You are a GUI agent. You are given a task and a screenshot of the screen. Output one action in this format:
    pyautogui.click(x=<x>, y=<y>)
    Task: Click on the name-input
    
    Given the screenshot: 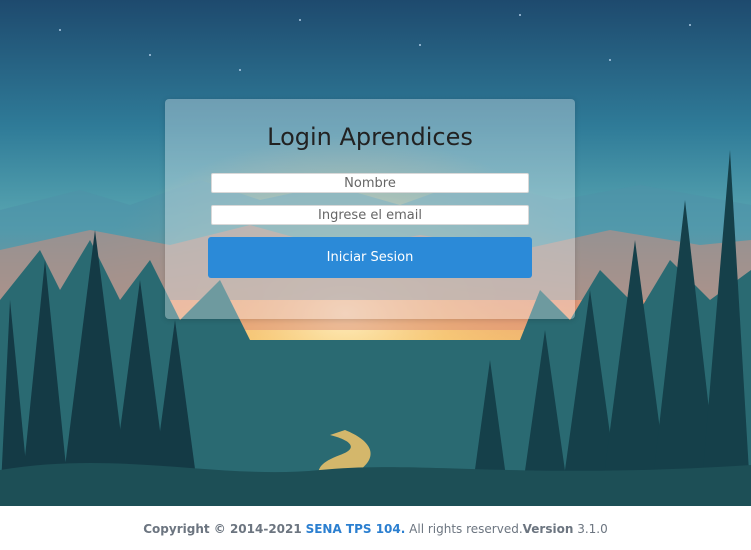 What is the action you would take?
    pyautogui.click(x=370, y=183)
    